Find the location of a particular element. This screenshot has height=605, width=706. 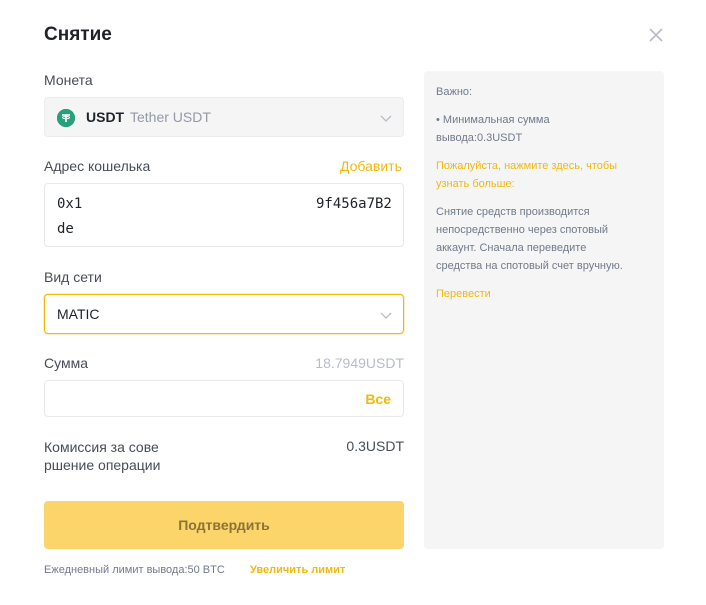

available-balance: 18.7949USDT is located at coordinates (359, 363).